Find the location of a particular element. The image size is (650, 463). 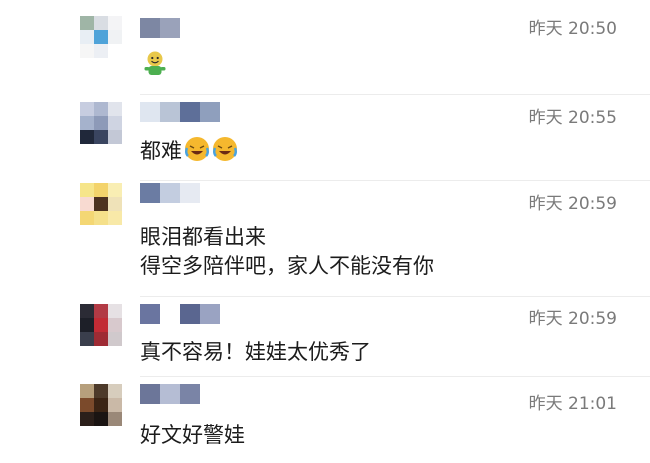

smiling-green-figure-icon is located at coordinates (155, 63).